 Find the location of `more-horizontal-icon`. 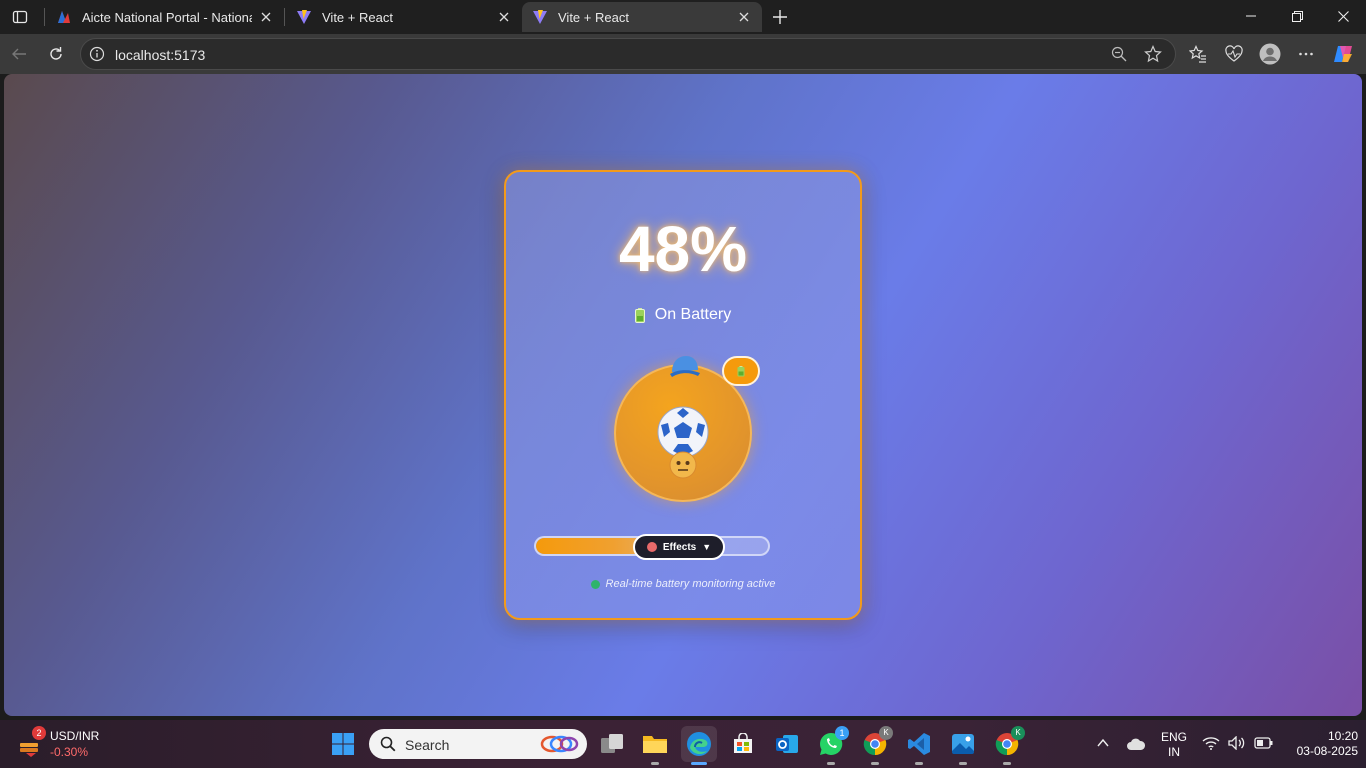

more-horizontal-icon is located at coordinates (1306, 54).